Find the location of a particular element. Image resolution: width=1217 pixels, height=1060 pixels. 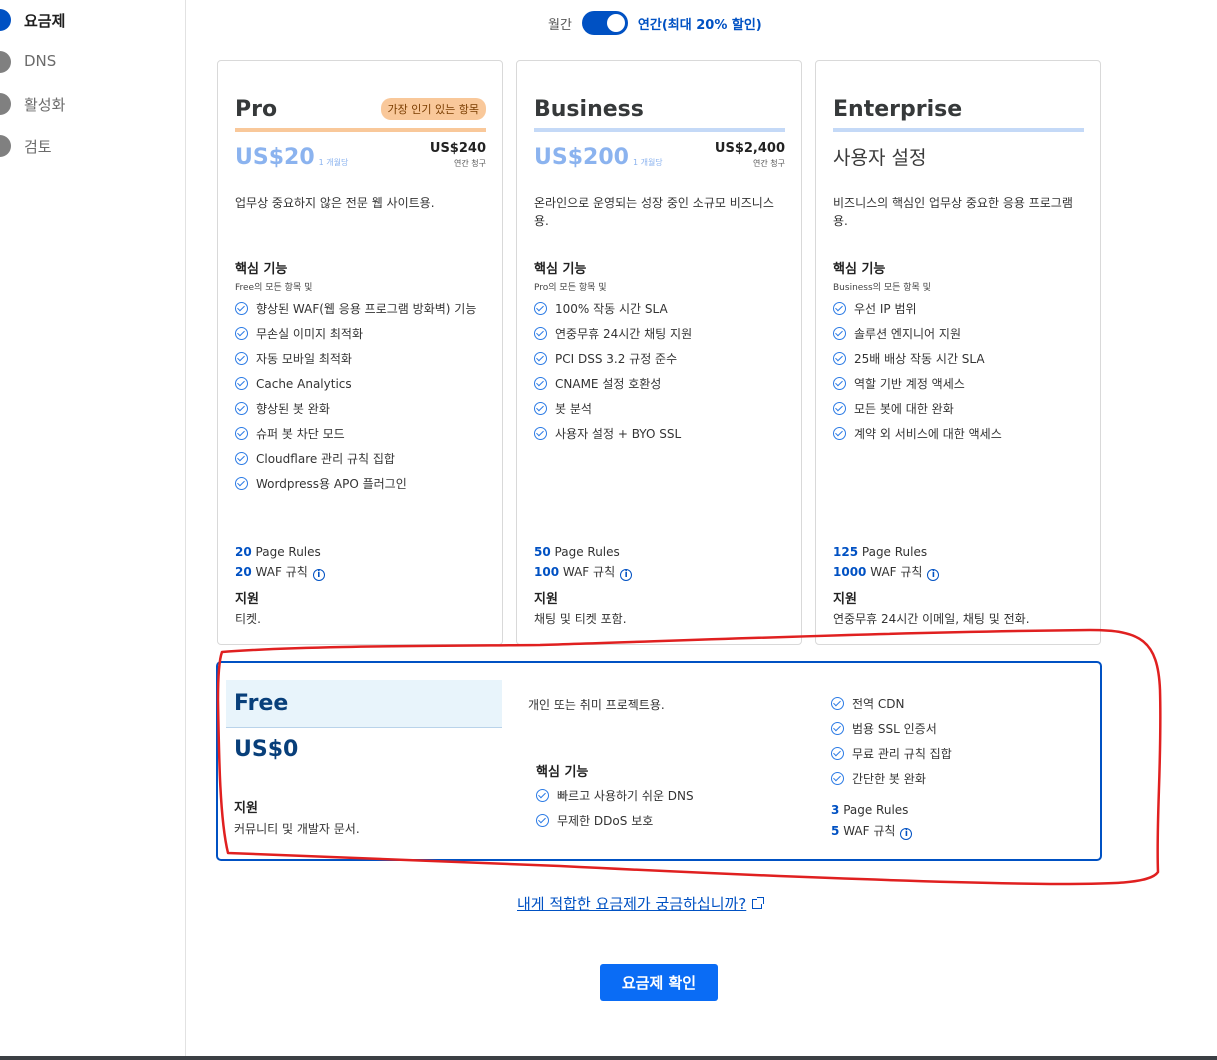

plan-limits: 3 Page Rules 5 WAF 규칙 i is located at coordinates (872, 821).